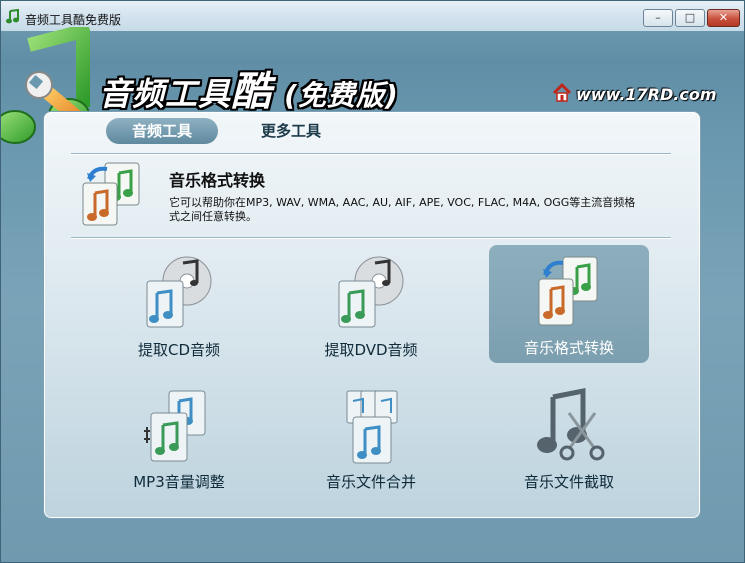  I want to click on tool-cut-music: 音乐文件截取, so click(569, 444).